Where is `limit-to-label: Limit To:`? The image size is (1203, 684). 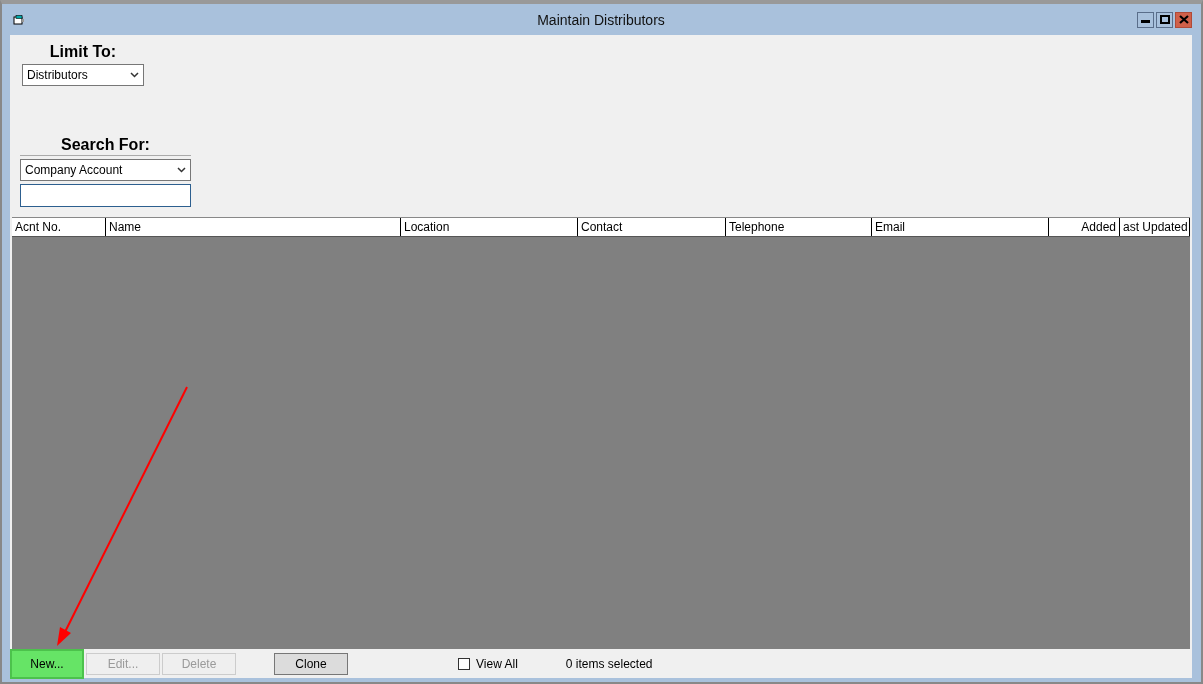
limit-to-label: Limit To: is located at coordinates (83, 52).